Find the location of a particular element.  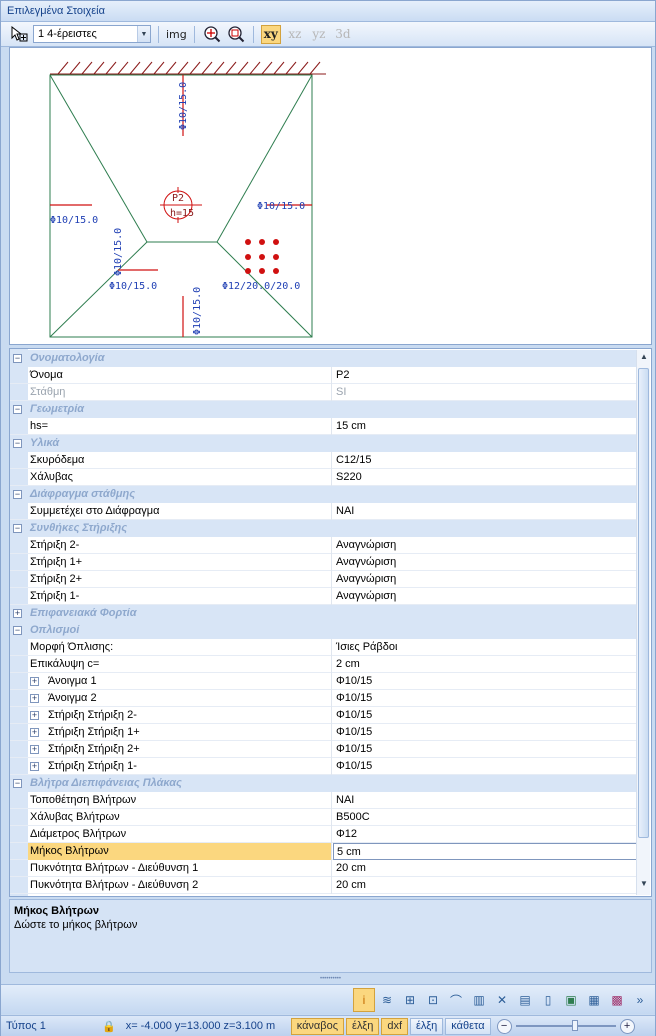

prop-dowel-length: Μήκος Βλήτρων 5 cm is located at coordinates (323, 851).